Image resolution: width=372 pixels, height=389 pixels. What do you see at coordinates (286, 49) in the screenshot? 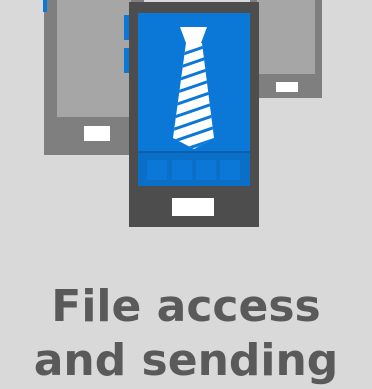
I see `back-right-device` at bounding box center [286, 49].